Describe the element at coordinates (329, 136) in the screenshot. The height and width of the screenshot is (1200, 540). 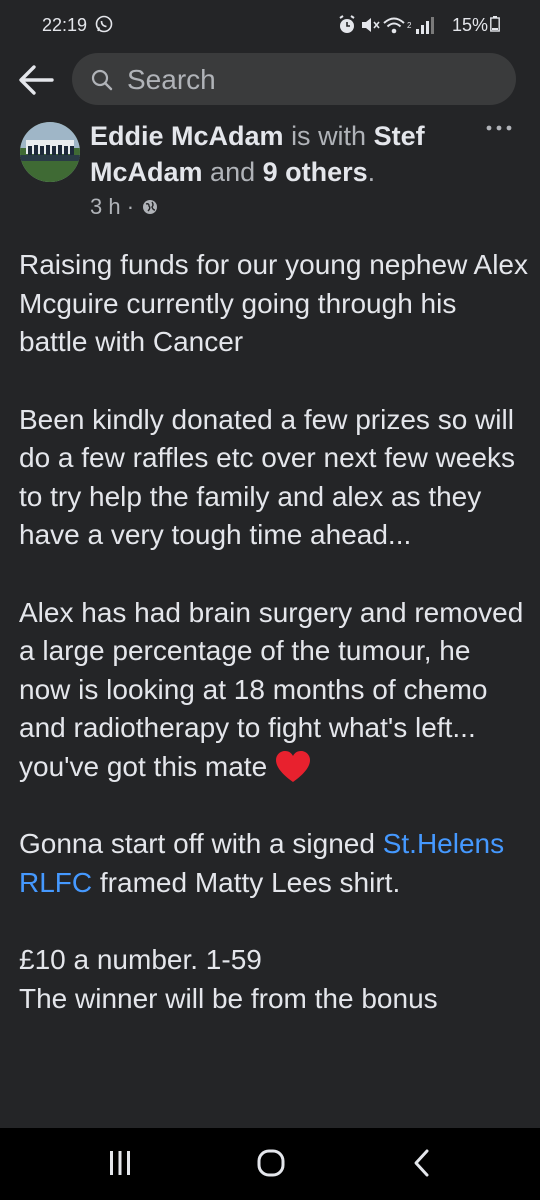
I see `with-text: is with` at that location.